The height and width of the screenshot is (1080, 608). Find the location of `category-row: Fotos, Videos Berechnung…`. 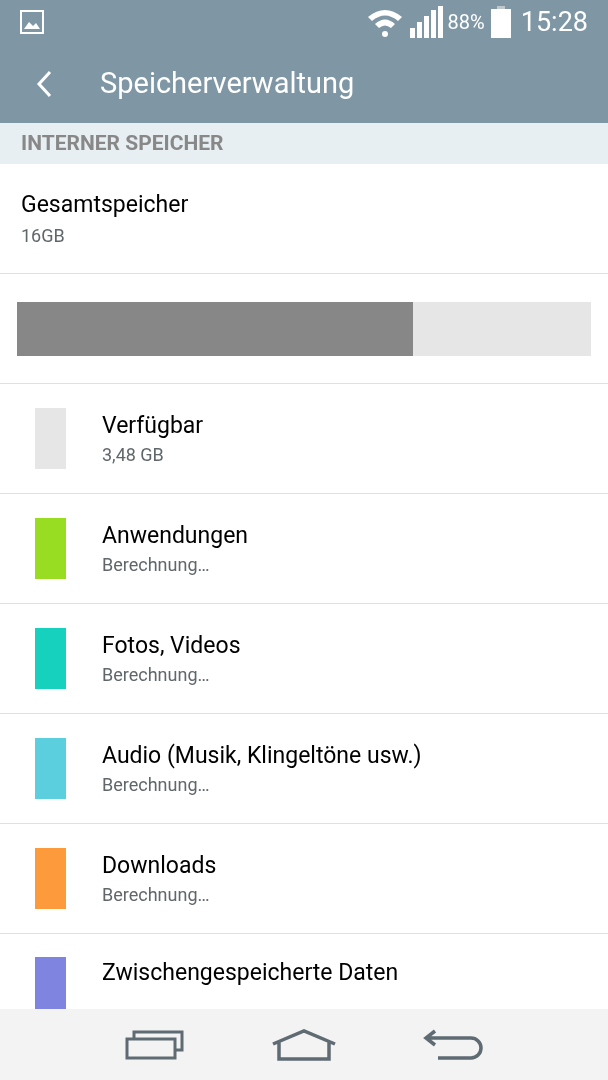

category-row: Fotos, Videos Berechnung… is located at coordinates (304, 659).